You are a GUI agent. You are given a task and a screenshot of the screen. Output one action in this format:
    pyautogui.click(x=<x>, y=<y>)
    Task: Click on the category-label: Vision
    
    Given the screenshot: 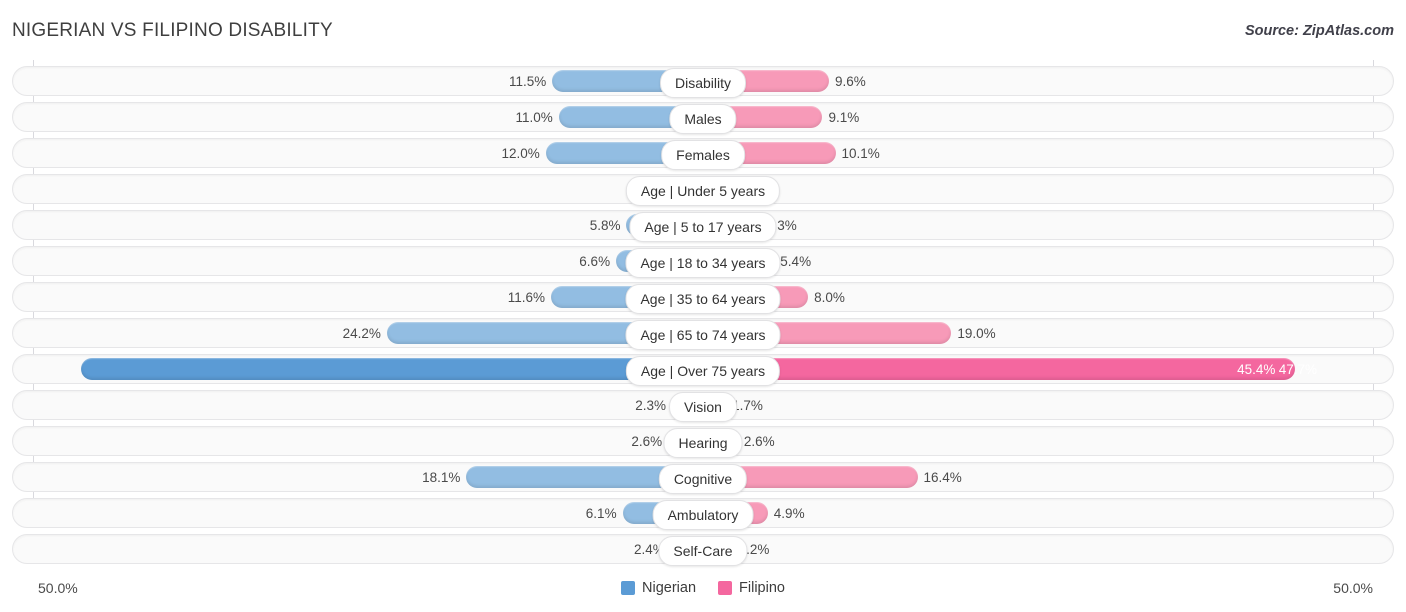 What is the action you would take?
    pyautogui.click(x=703, y=407)
    